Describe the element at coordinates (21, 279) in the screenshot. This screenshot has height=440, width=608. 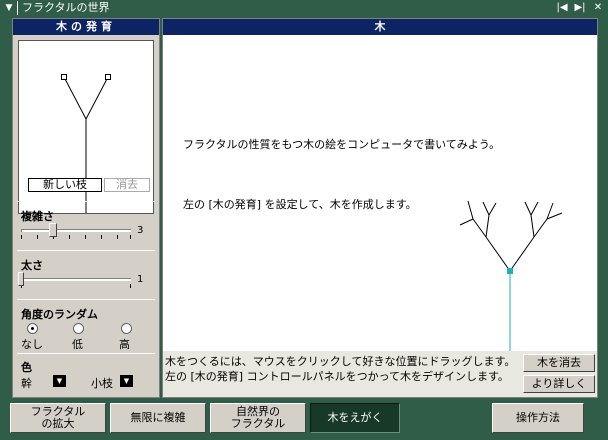
I see `thickness-slider-thumb` at that location.